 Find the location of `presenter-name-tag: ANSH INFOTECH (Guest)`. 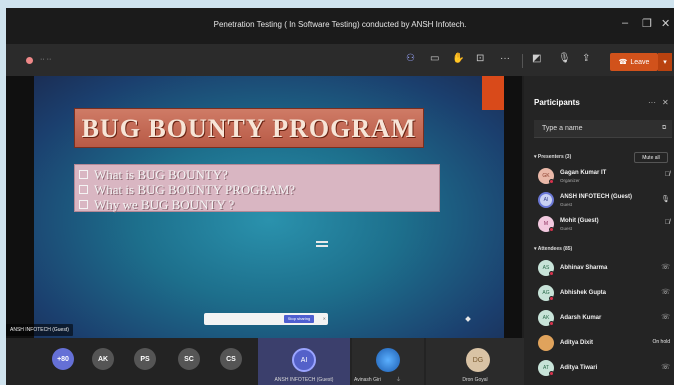

presenter-name-tag: ANSH INFOTECH (Guest) is located at coordinates (39, 330).